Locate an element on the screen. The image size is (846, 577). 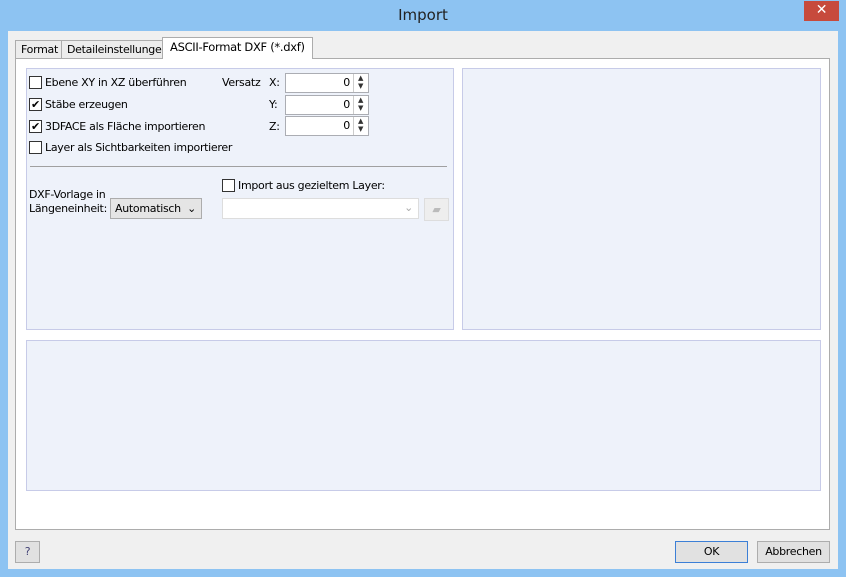
versatz-label: Versatz is located at coordinates (241, 82).